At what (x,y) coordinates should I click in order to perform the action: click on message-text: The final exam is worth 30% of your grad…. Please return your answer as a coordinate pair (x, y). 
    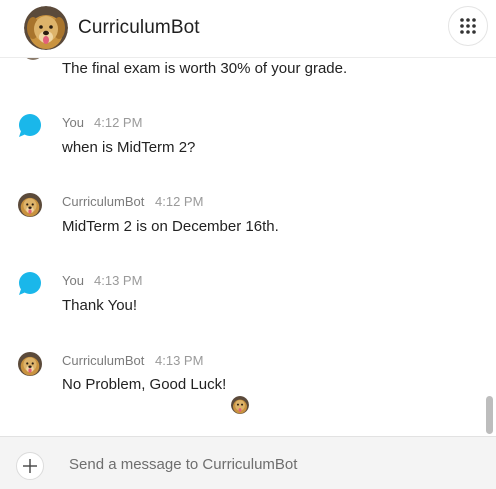
    Looking at the image, I should click on (205, 68).